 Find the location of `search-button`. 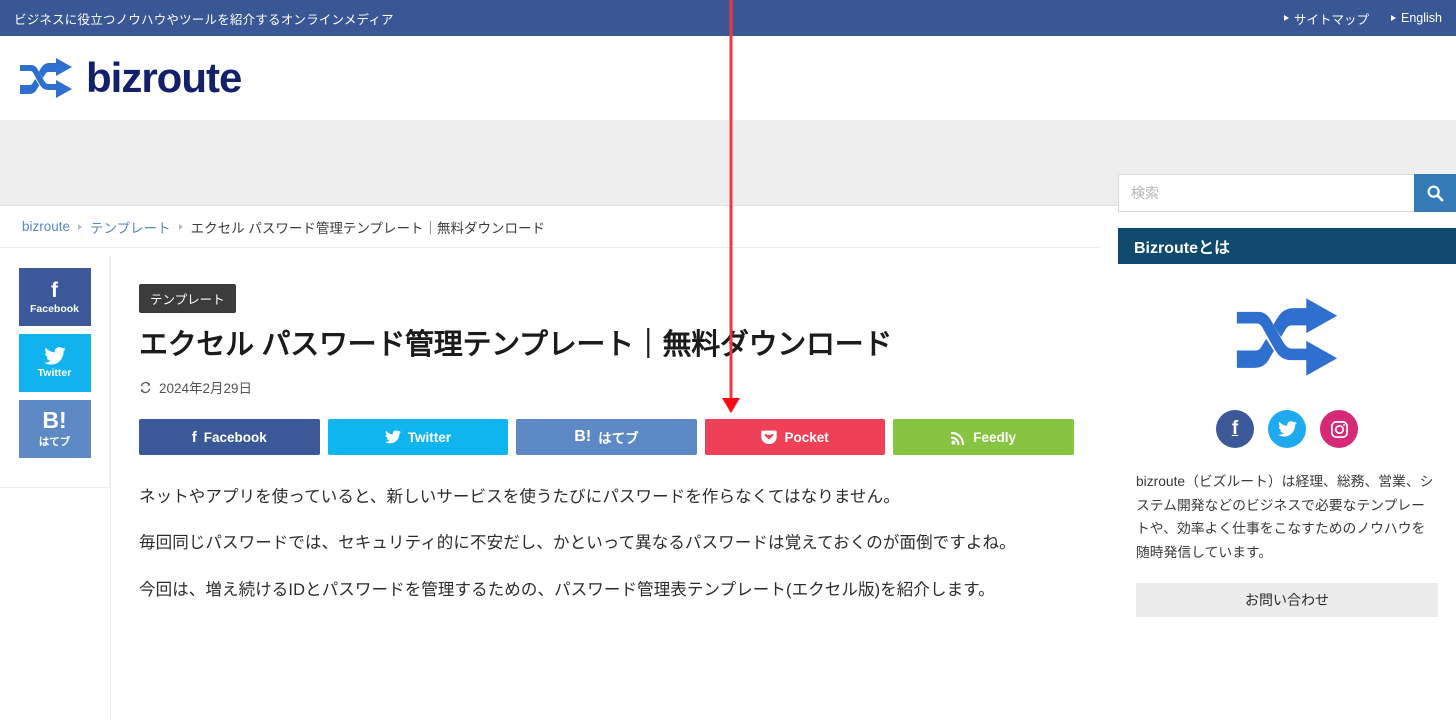

search-button is located at coordinates (1435, 193).